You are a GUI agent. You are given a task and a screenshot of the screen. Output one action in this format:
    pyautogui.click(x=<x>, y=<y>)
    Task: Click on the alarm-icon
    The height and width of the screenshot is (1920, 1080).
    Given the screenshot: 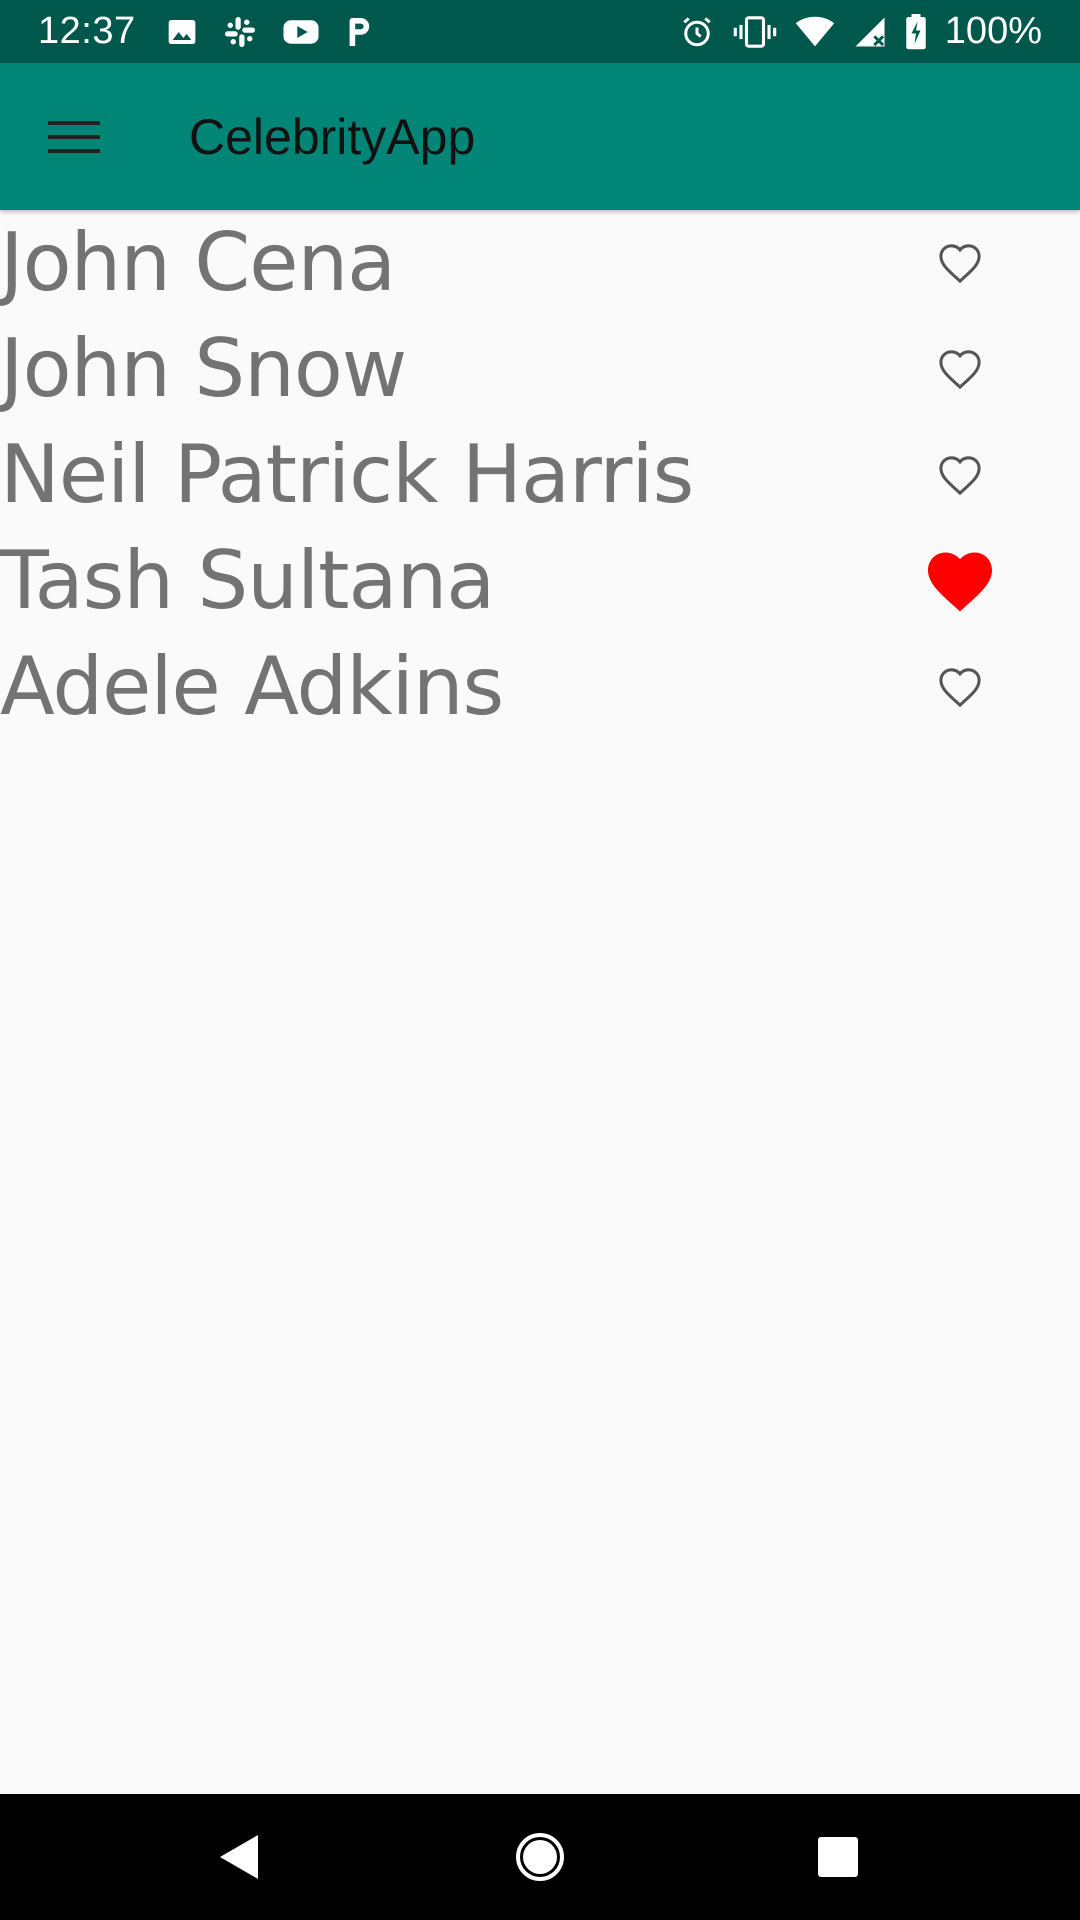 What is the action you would take?
    pyautogui.click(x=697, y=31)
    